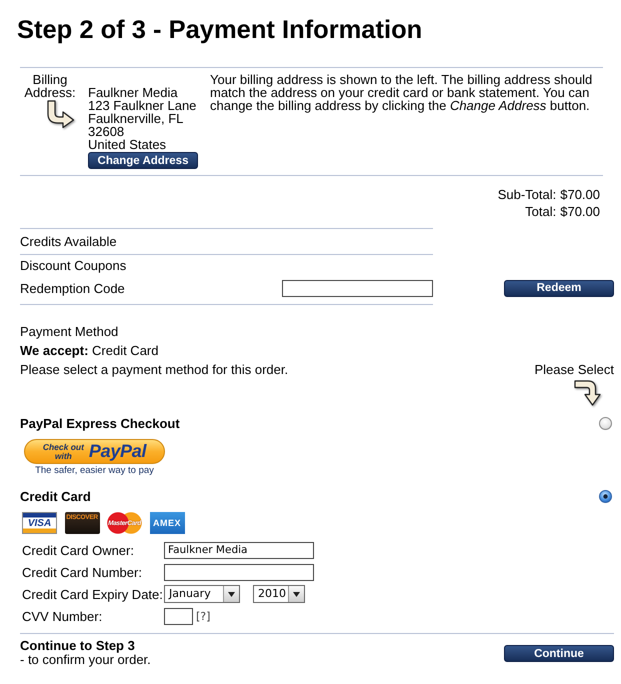  I want to click on continue-button: Continue, so click(559, 653).